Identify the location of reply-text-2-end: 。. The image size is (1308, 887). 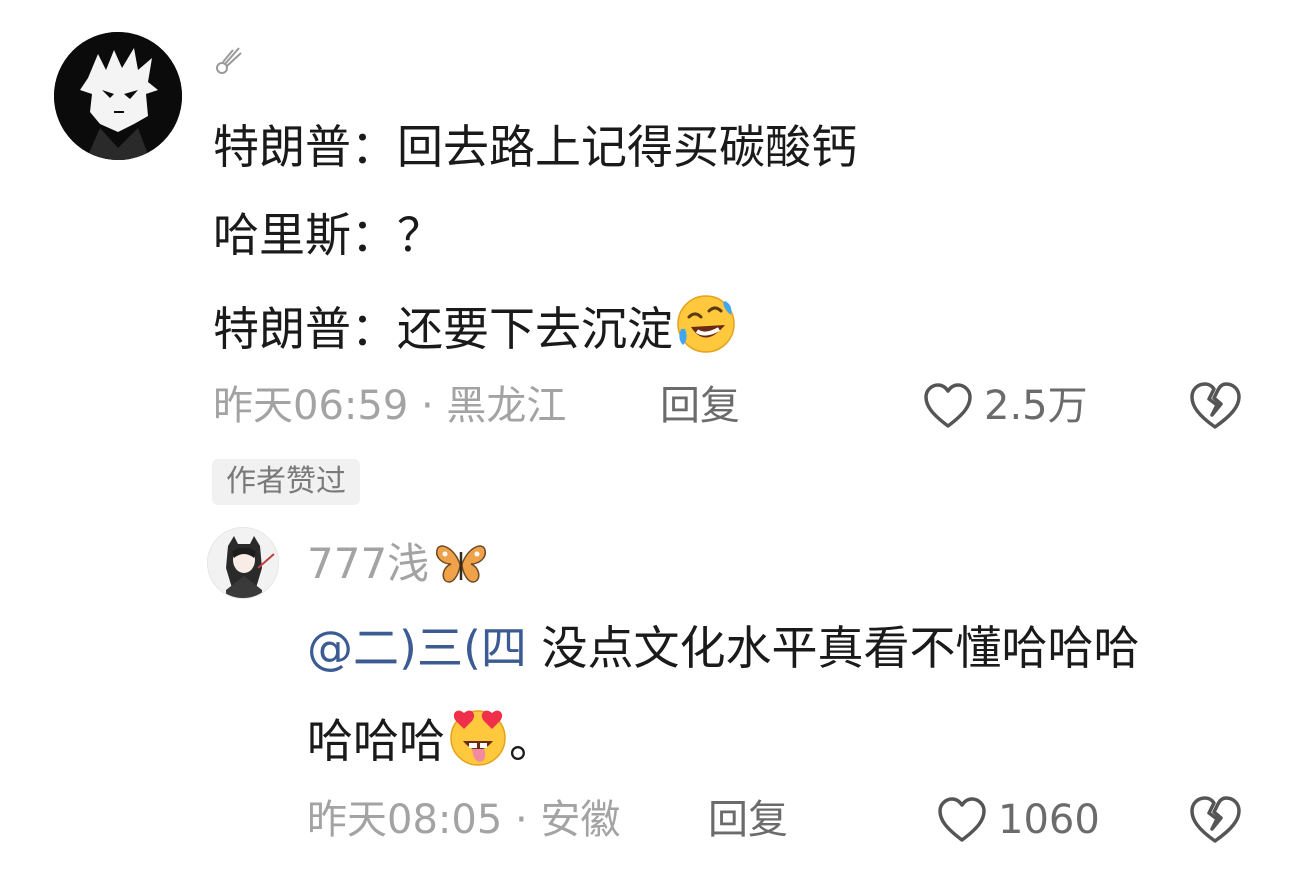
(532, 741).